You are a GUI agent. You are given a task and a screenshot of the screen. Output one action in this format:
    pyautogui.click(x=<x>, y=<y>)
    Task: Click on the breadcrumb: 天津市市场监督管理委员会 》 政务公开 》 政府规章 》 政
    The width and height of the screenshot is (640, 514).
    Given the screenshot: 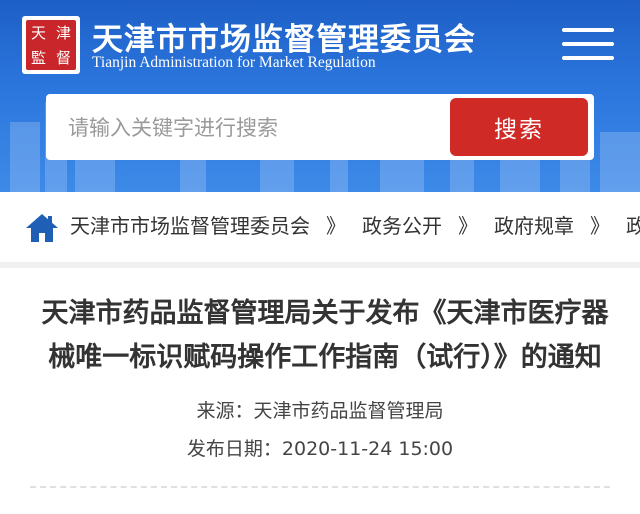 What is the action you would take?
    pyautogui.click(x=320, y=226)
    